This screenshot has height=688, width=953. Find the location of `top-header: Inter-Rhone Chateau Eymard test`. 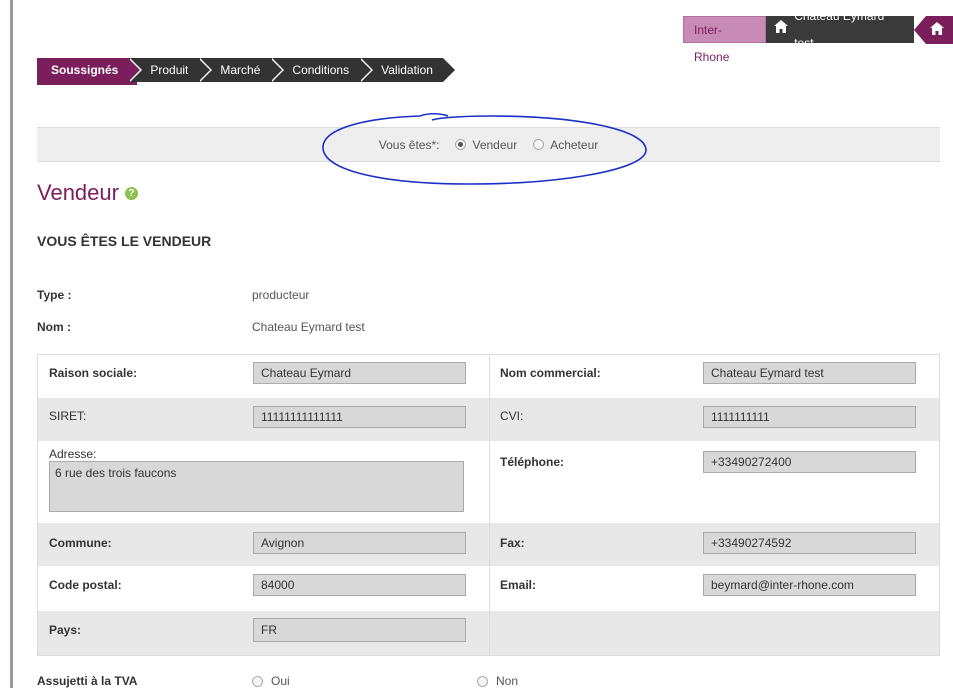

top-header: Inter-Rhone Chateau Eymard test is located at coordinates (818, 36).